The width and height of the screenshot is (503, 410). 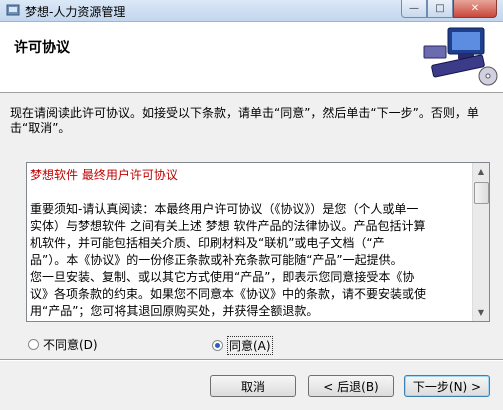 What do you see at coordinates (42, 48) in the screenshot?
I see `page-title: 许可协议` at bounding box center [42, 48].